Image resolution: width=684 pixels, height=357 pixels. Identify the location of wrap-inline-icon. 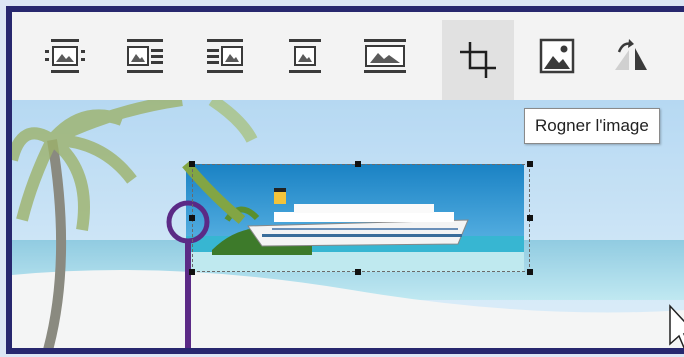
(65, 56).